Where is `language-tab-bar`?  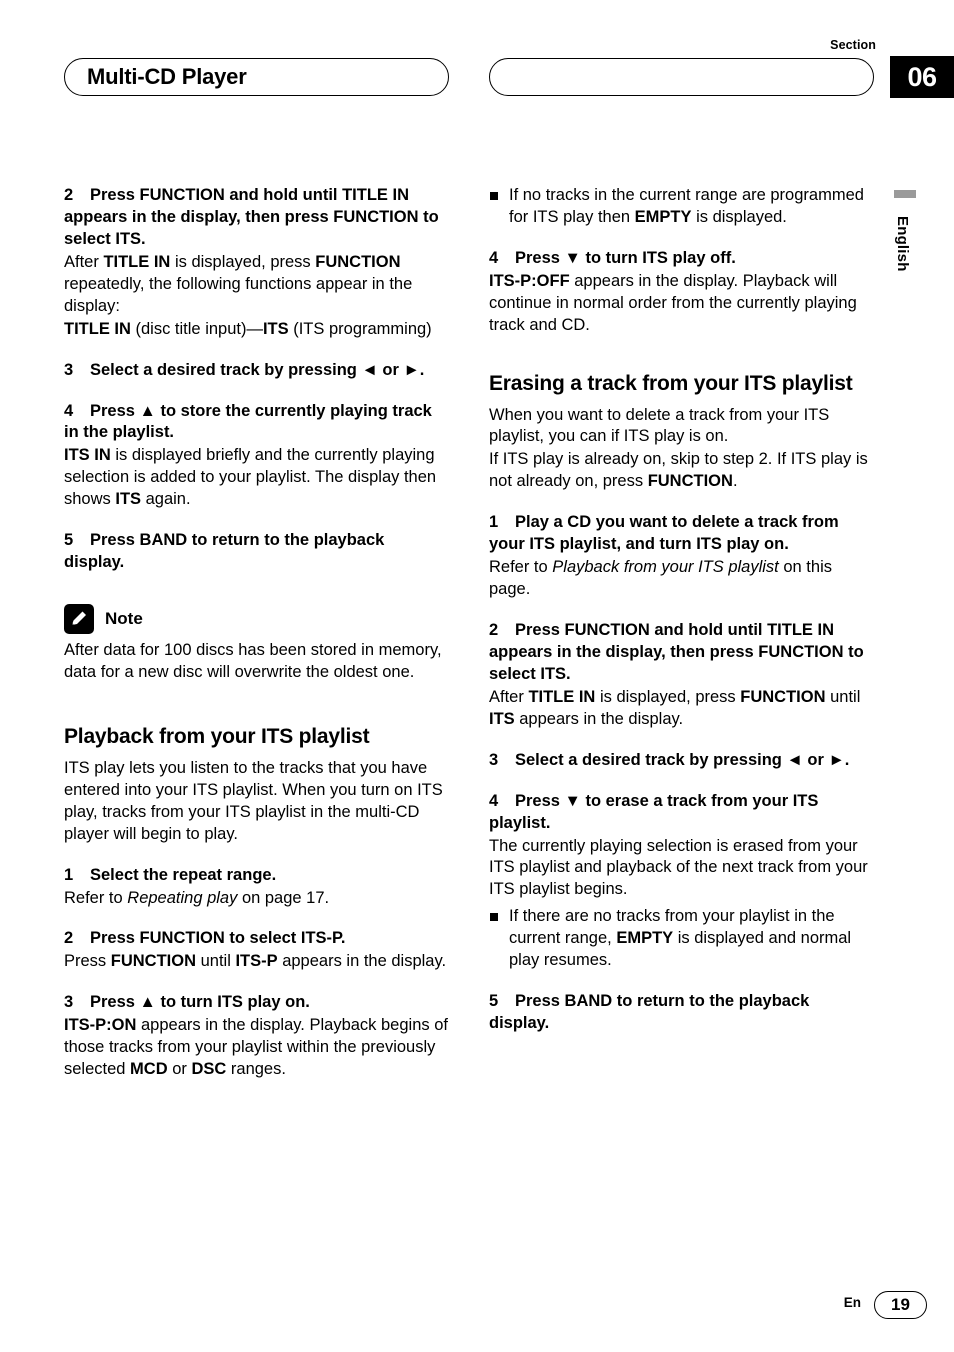
language-tab-bar is located at coordinates (905, 194).